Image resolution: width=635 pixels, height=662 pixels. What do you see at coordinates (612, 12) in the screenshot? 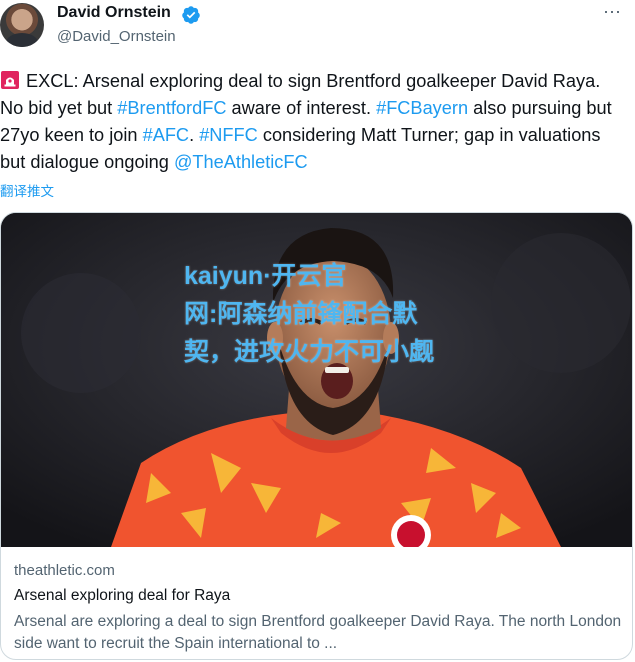
I see `more-options-icon: ⋯` at bounding box center [612, 12].